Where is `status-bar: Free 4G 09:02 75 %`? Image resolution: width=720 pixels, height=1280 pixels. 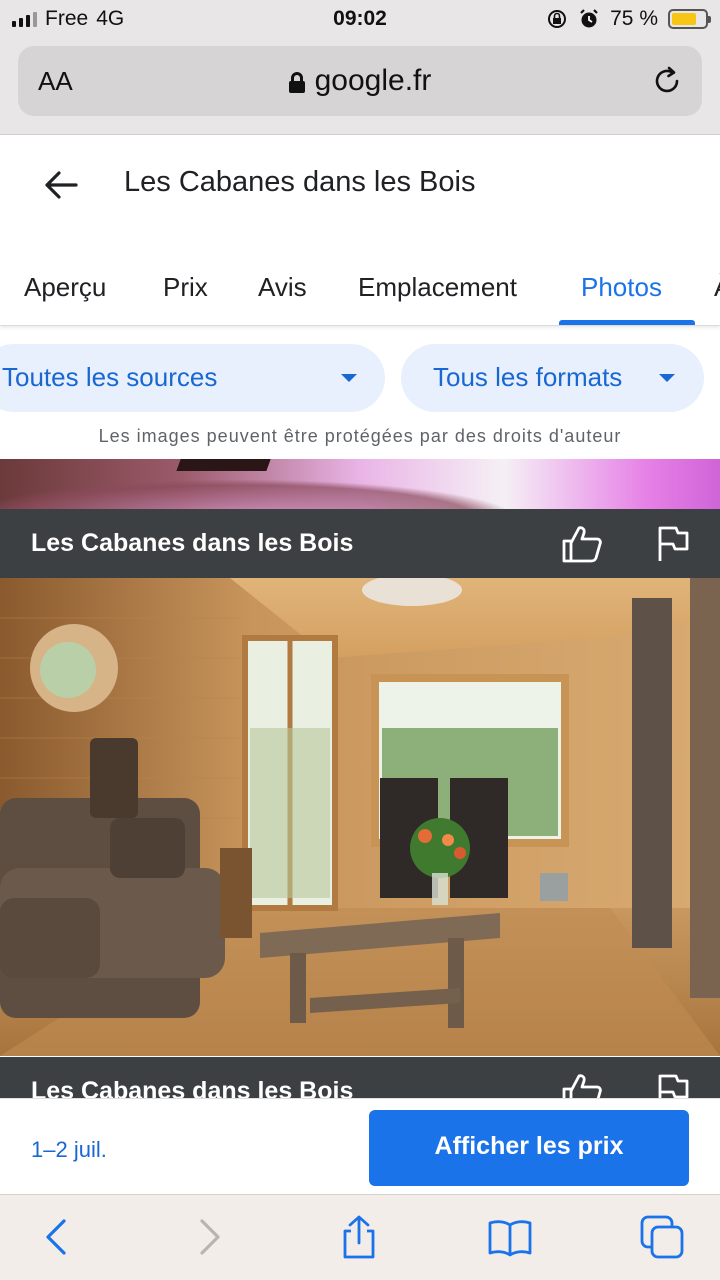
status-bar: Free 4G 09:02 75 % is located at coordinates (360, 20).